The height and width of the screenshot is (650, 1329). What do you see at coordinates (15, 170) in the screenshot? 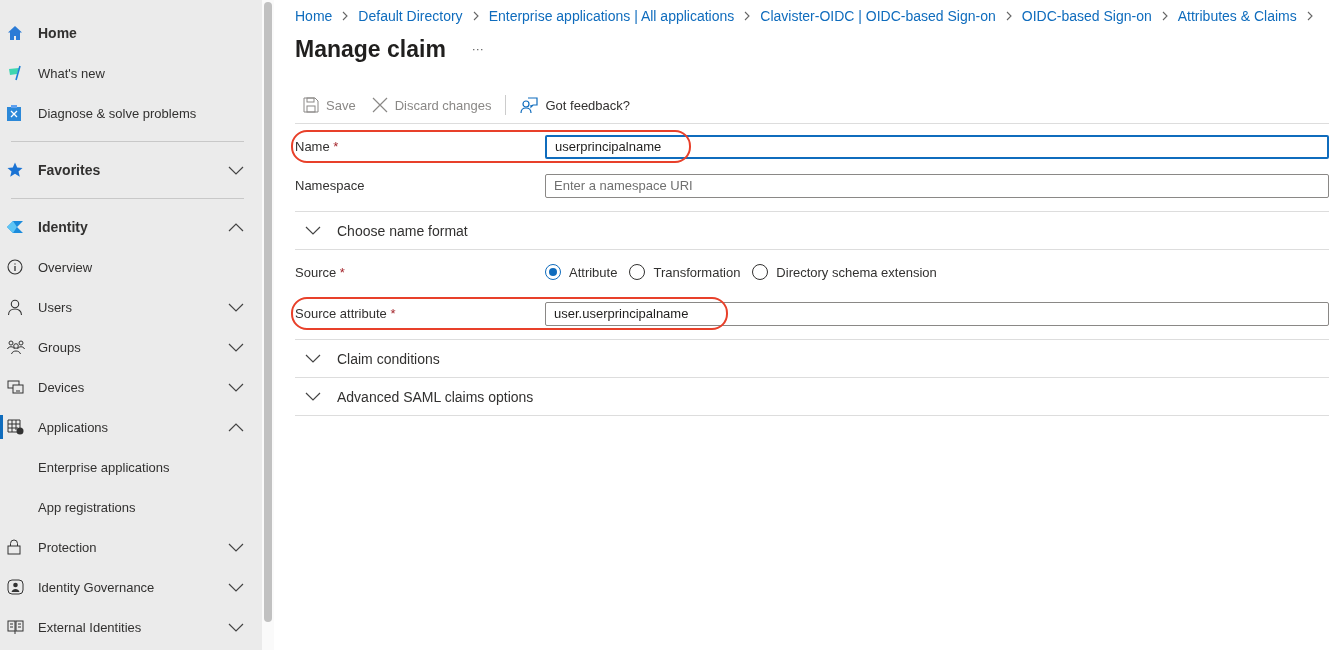
I see `star-icon` at bounding box center [15, 170].